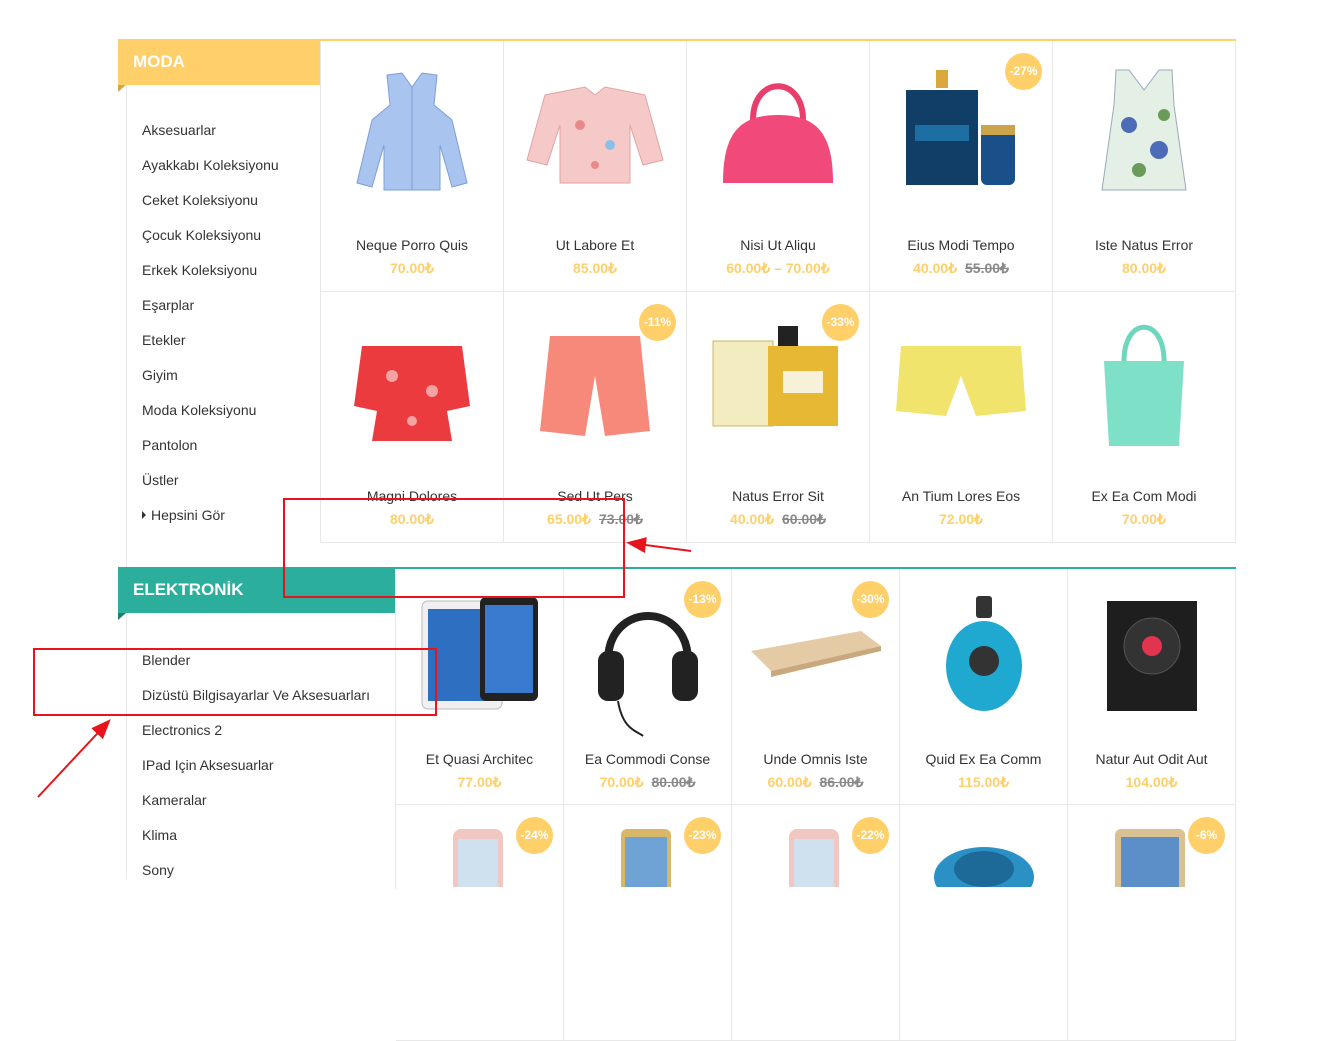  What do you see at coordinates (364, 667) in the screenshot?
I see `annotation-arrows` at bounding box center [364, 667].